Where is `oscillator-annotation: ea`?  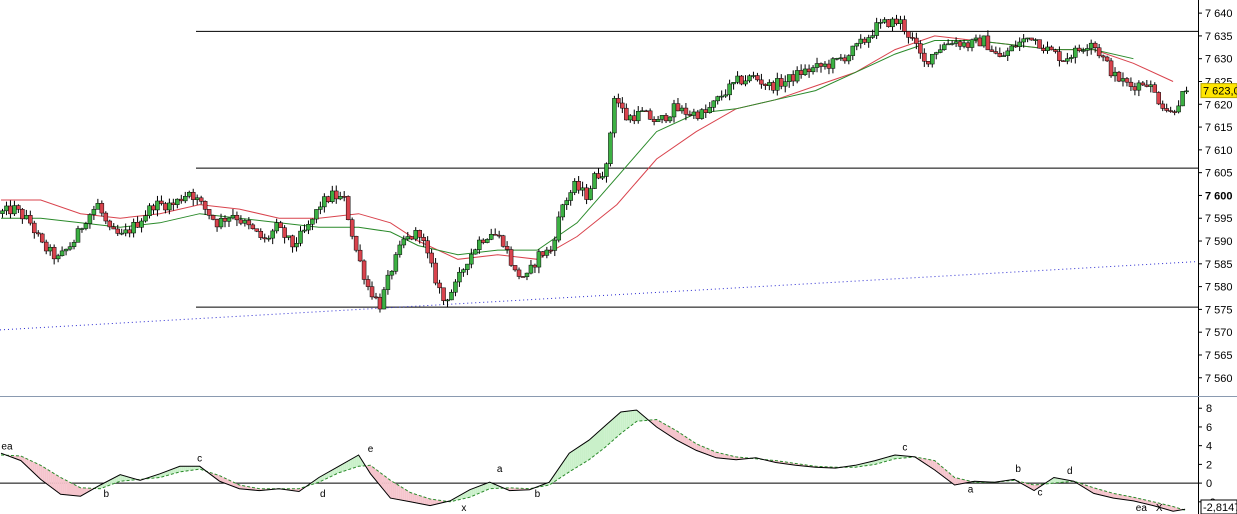 oscillator-annotation: ea is located at coordinates (1142, 508).